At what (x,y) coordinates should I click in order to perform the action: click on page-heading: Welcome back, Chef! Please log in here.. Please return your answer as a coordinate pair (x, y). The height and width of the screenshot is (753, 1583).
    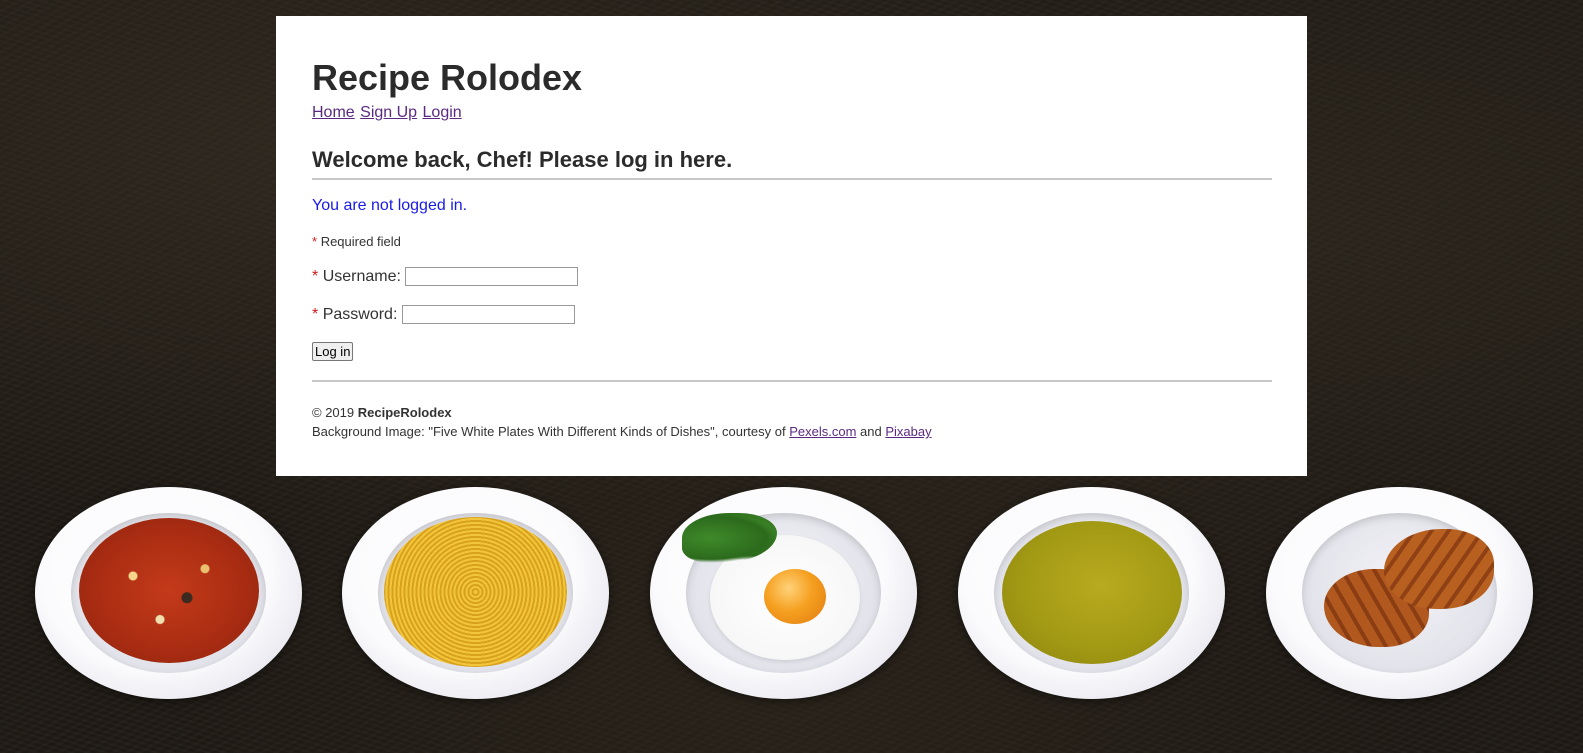
    Looking at the image, I should click on (792, 162).